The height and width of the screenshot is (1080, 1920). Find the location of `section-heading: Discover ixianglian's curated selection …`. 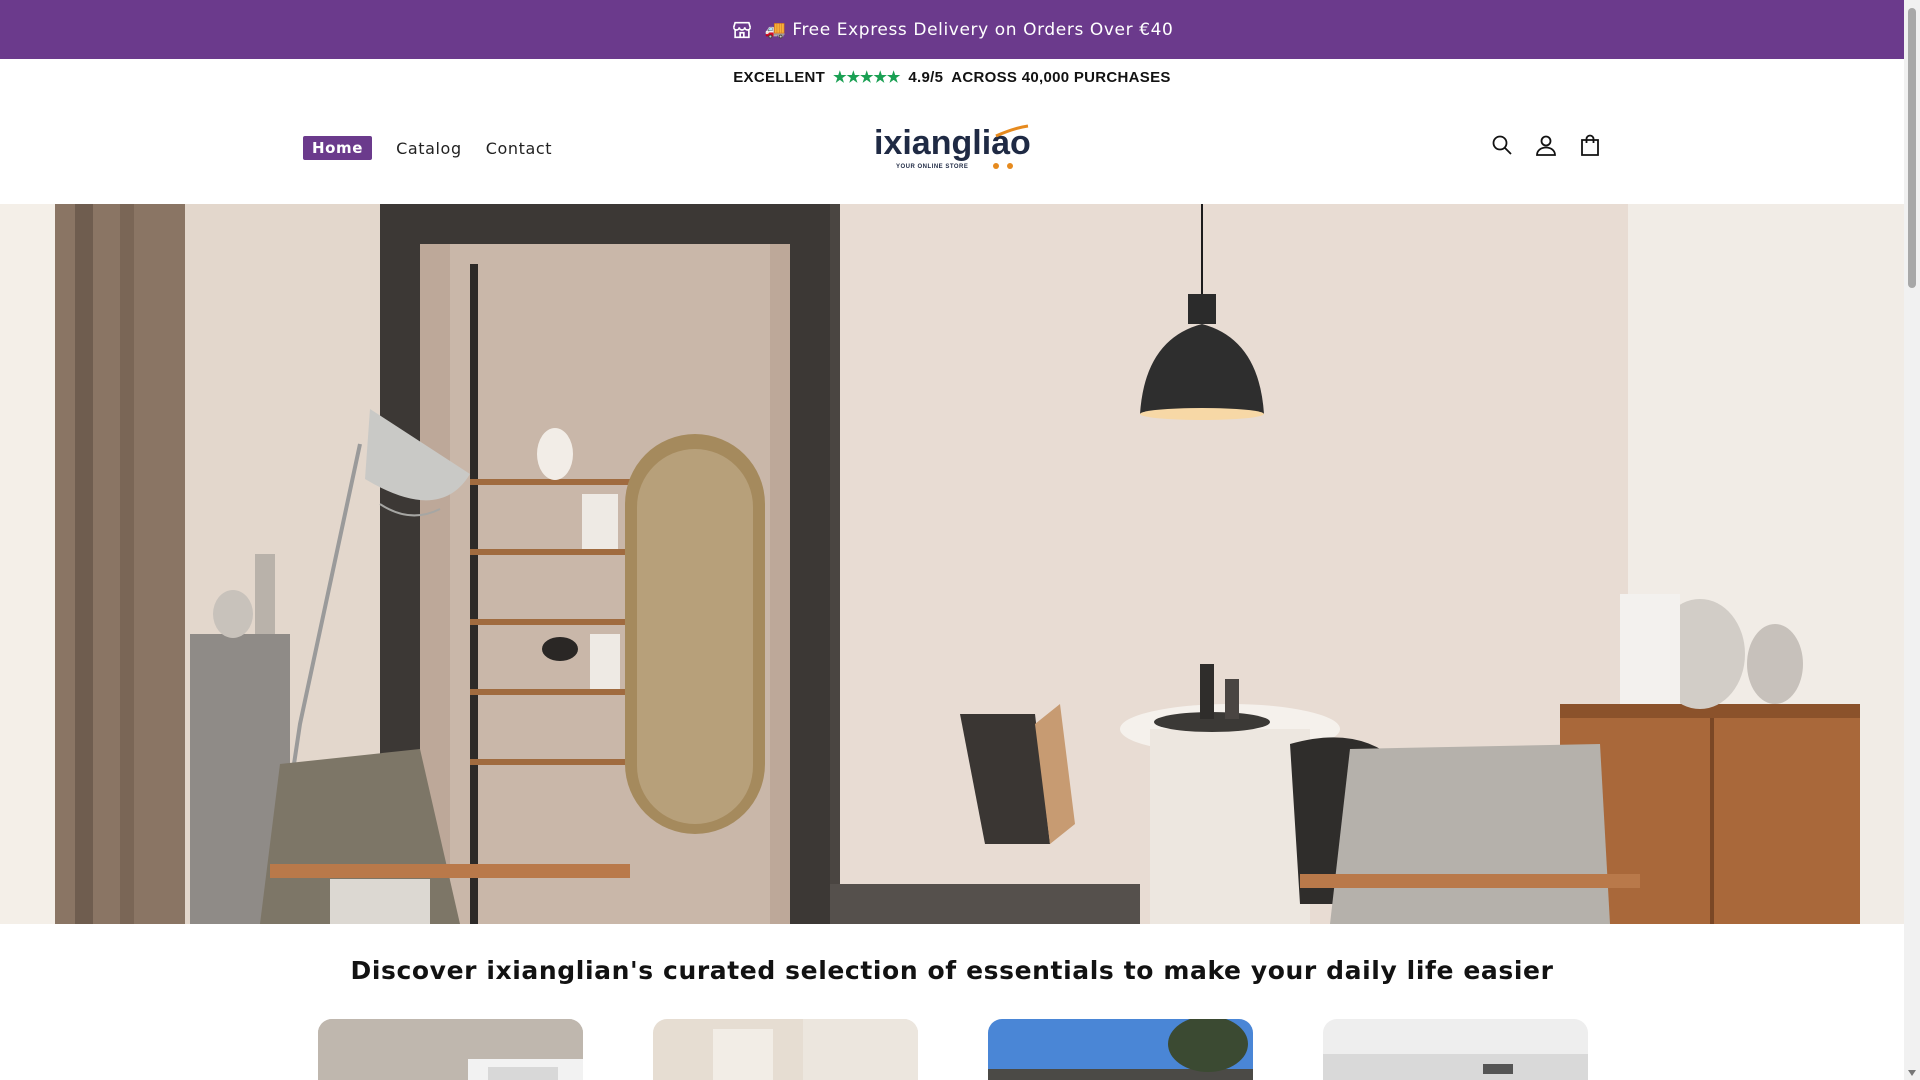

section-heading: Discover ixianglian's curated selection … is located at coordinates (952, 970).